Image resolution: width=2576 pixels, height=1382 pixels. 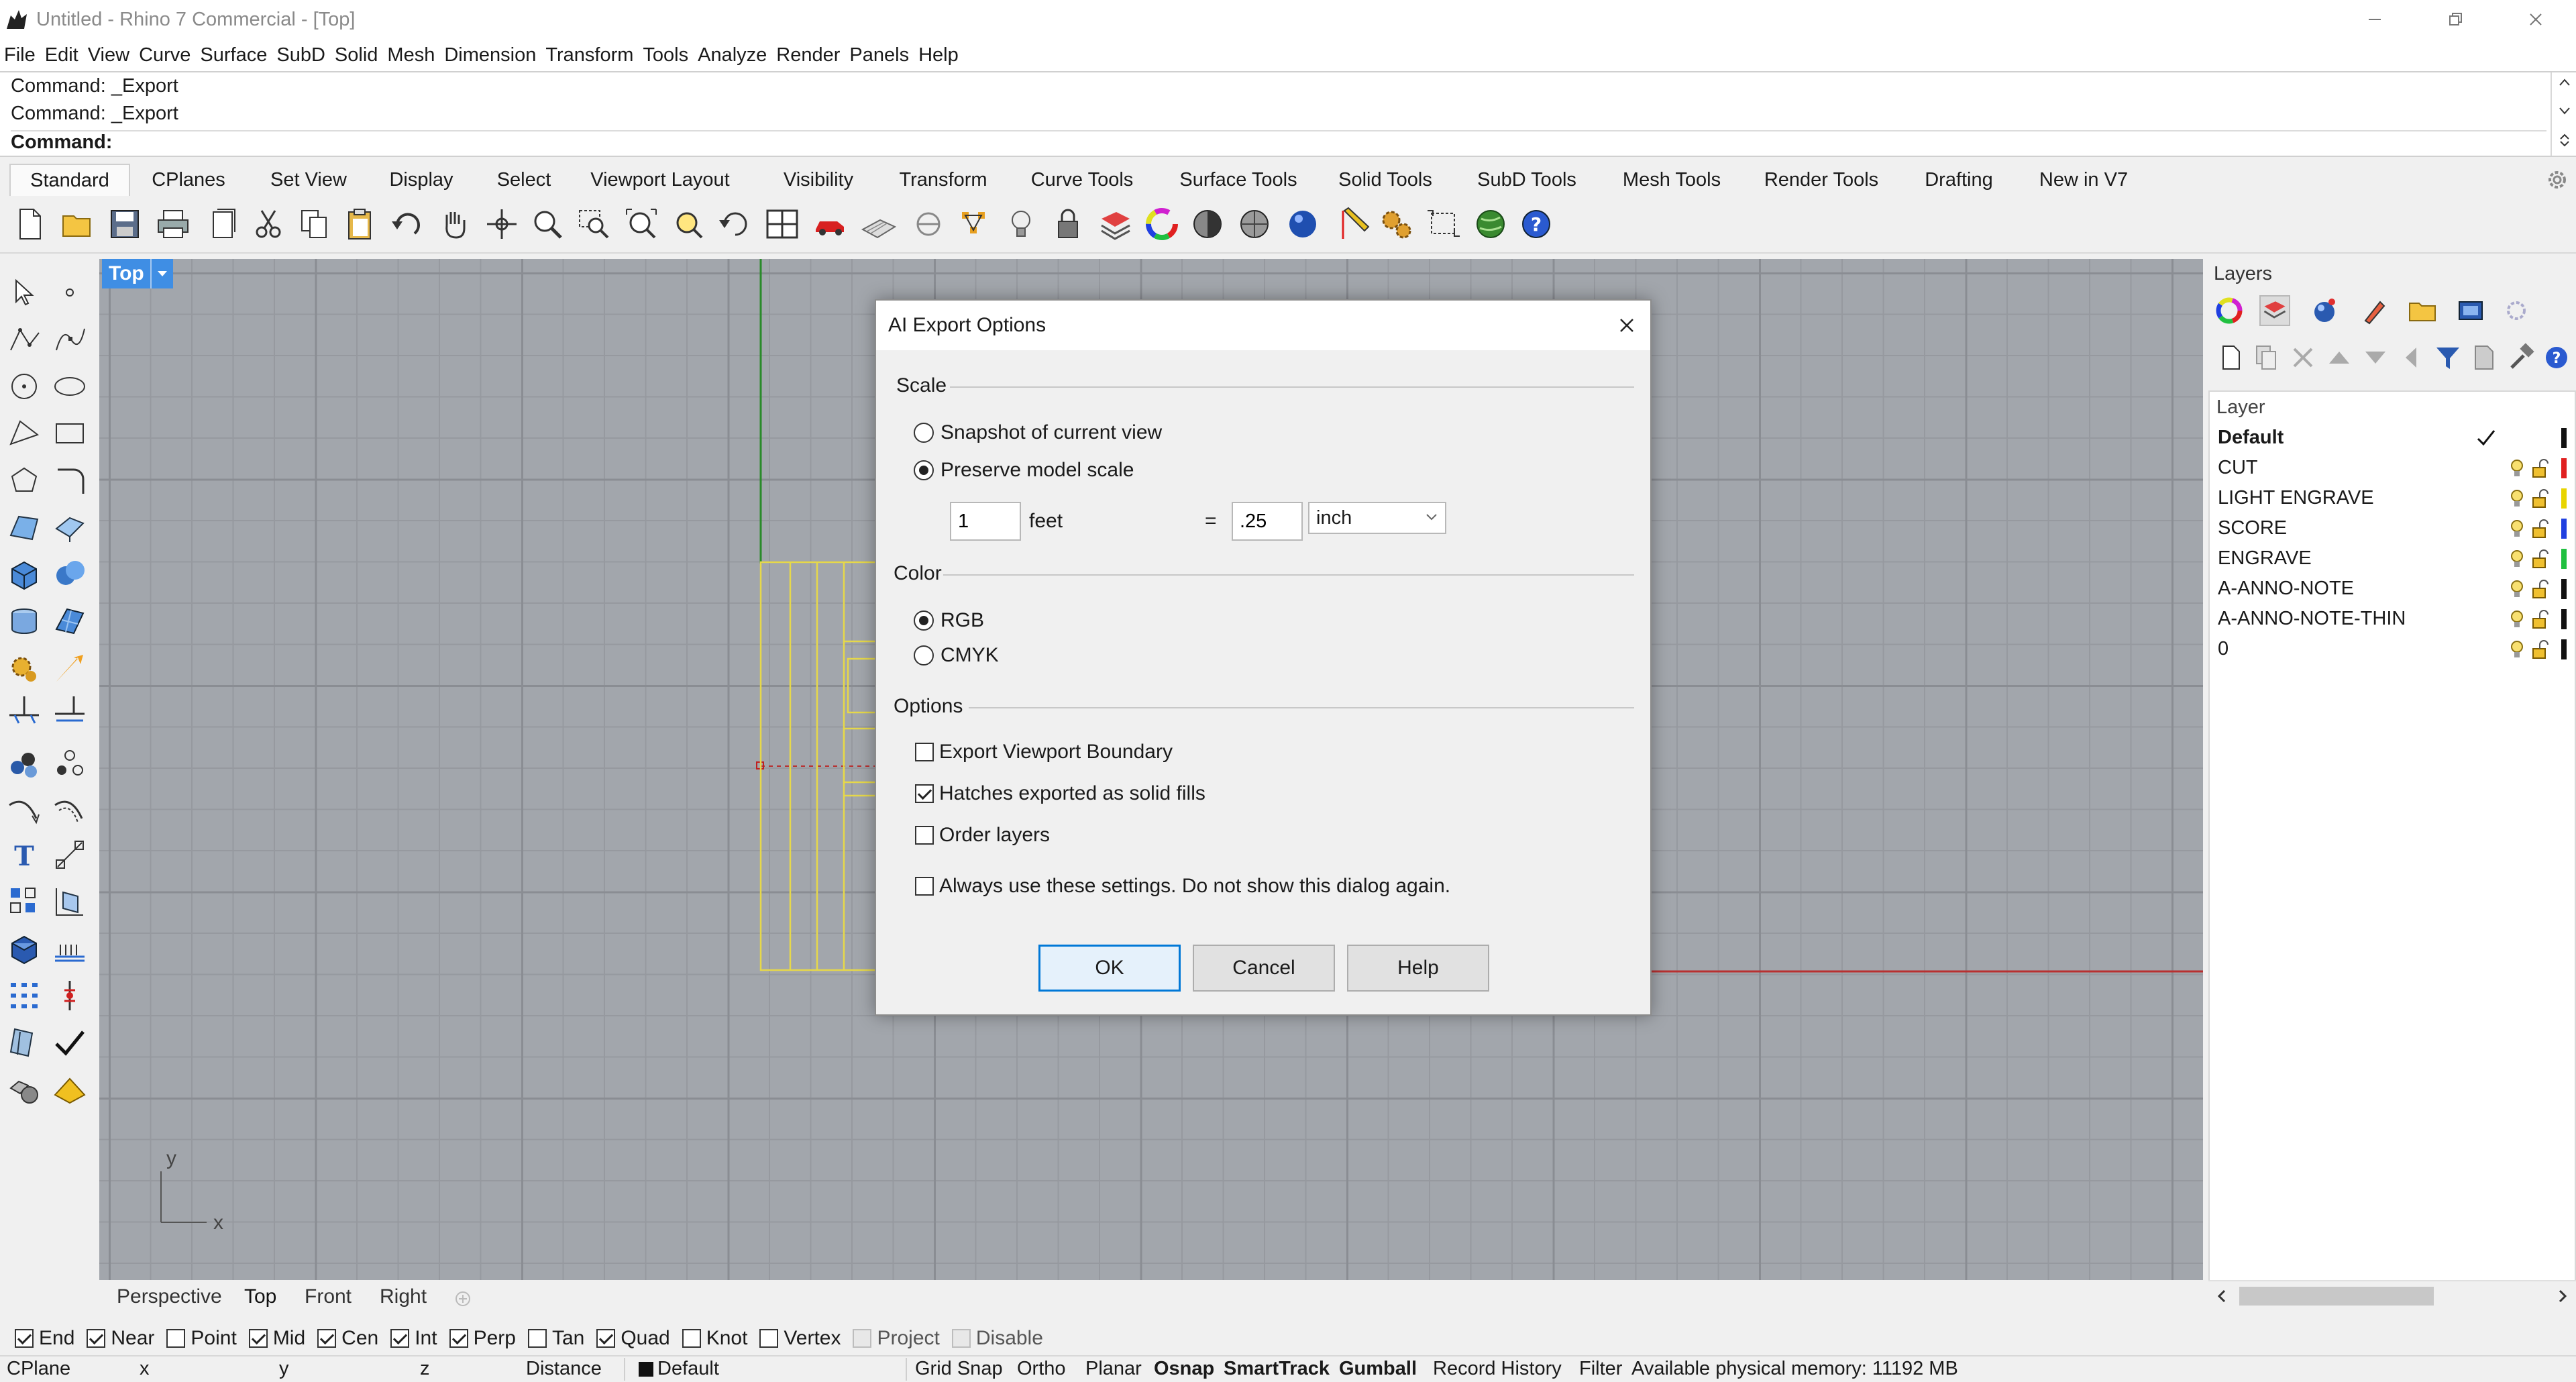 I want to click on select-arrow-icon, so click(x=24, y=292).